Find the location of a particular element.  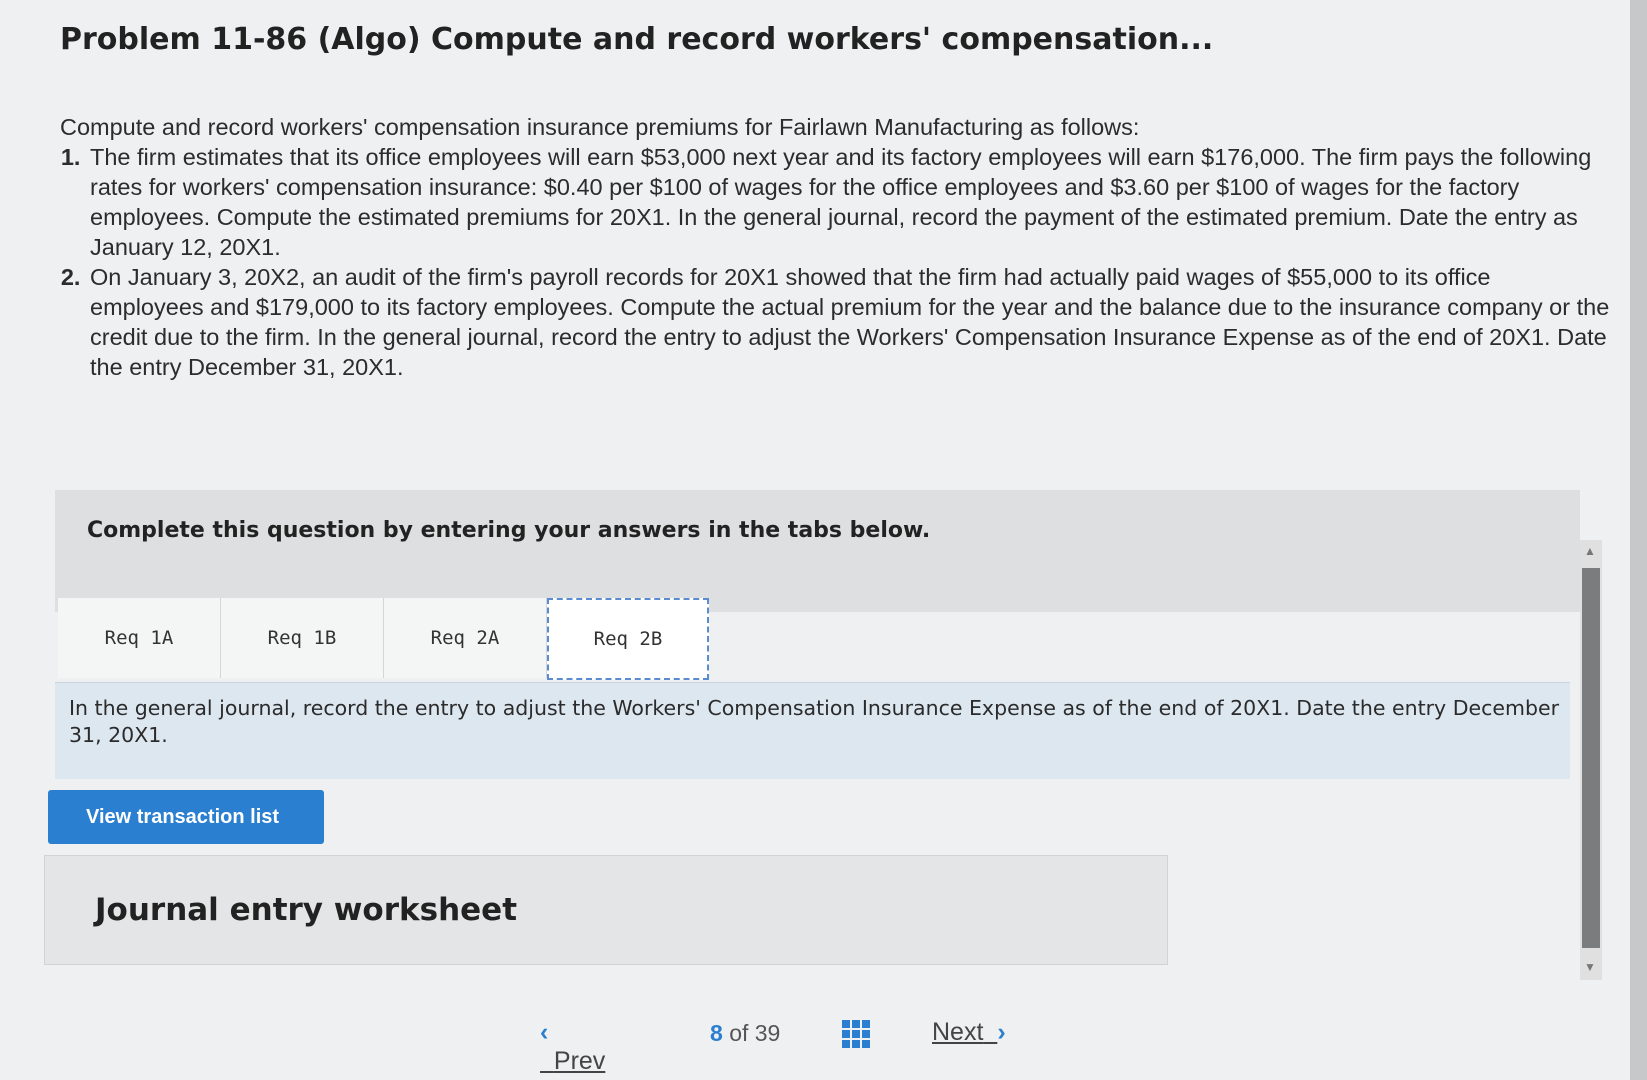

grid-icon is located at coordinates (856, 1034).